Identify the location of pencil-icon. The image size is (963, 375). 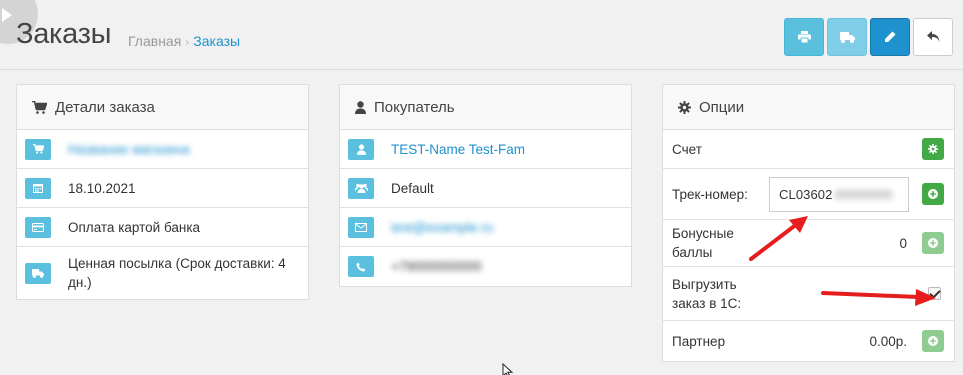
(890, 36).